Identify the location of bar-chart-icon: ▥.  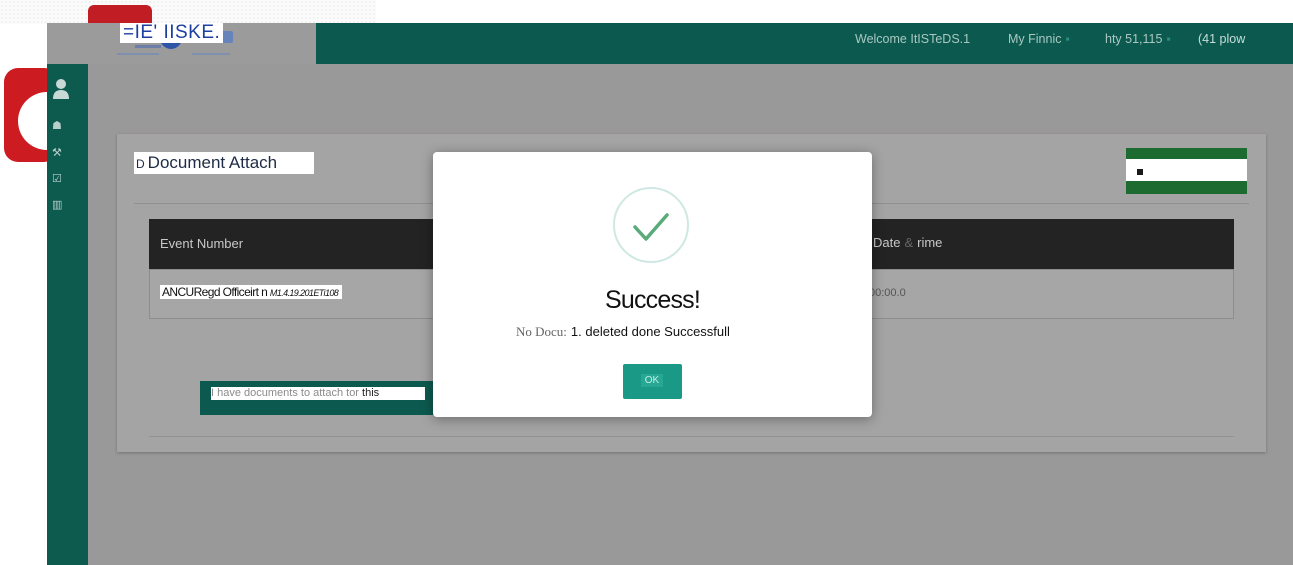
(57, 205).